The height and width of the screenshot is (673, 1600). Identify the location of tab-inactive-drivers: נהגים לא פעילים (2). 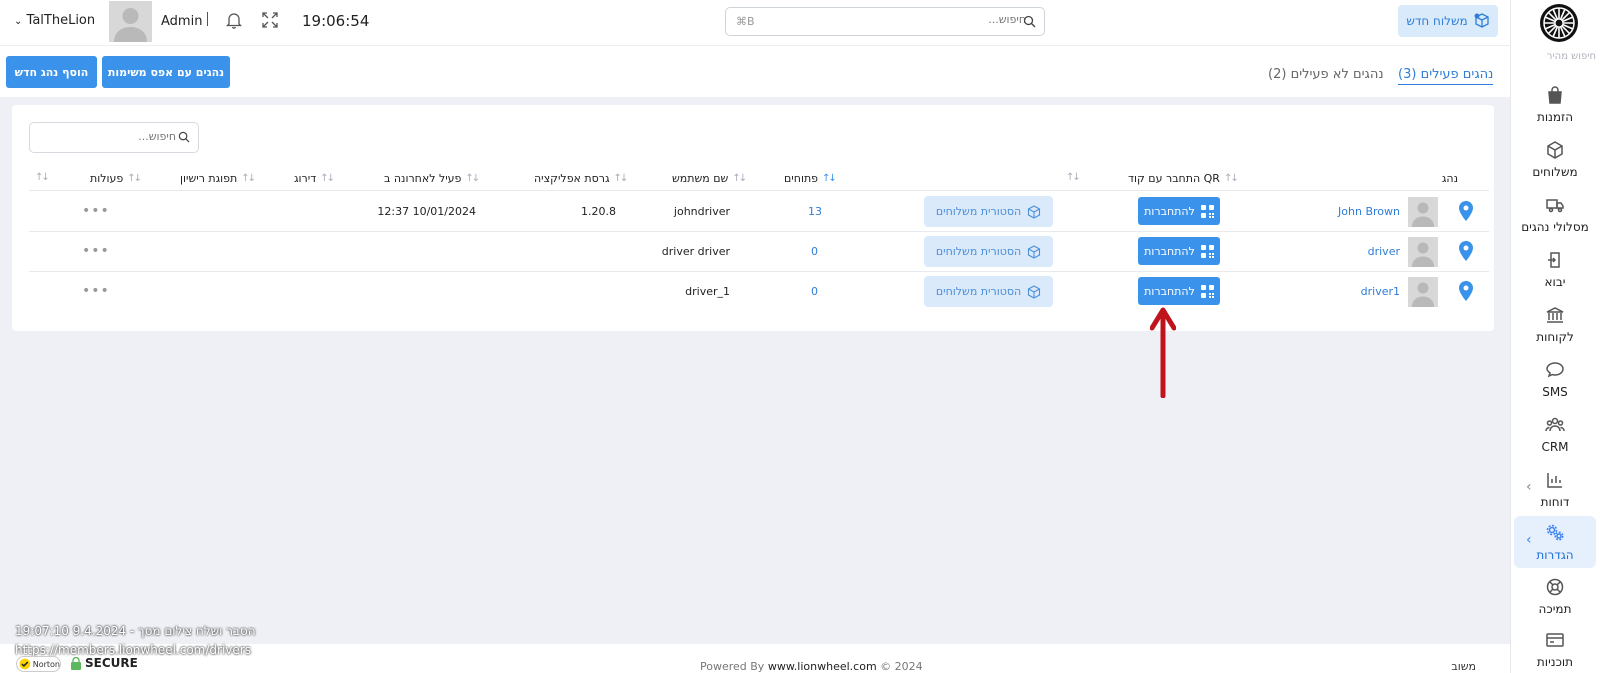
(1326, 74).